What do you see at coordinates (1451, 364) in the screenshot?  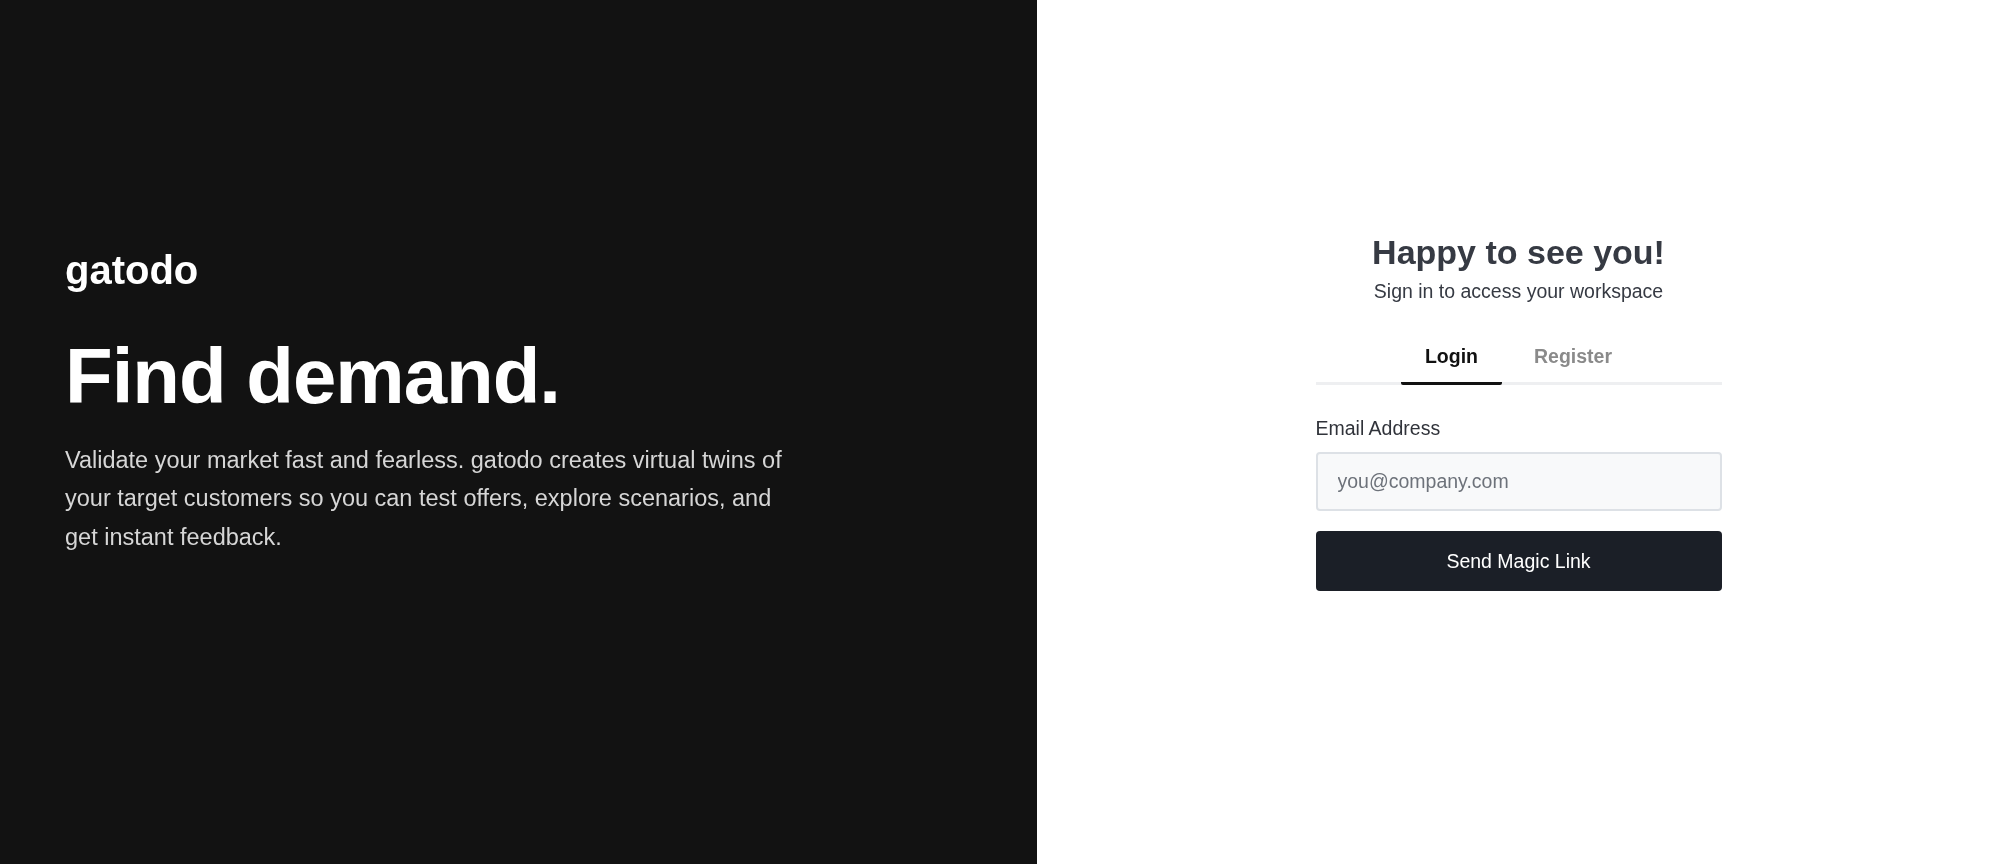 I see `tab: Login` at bounding box center [1451, 364].